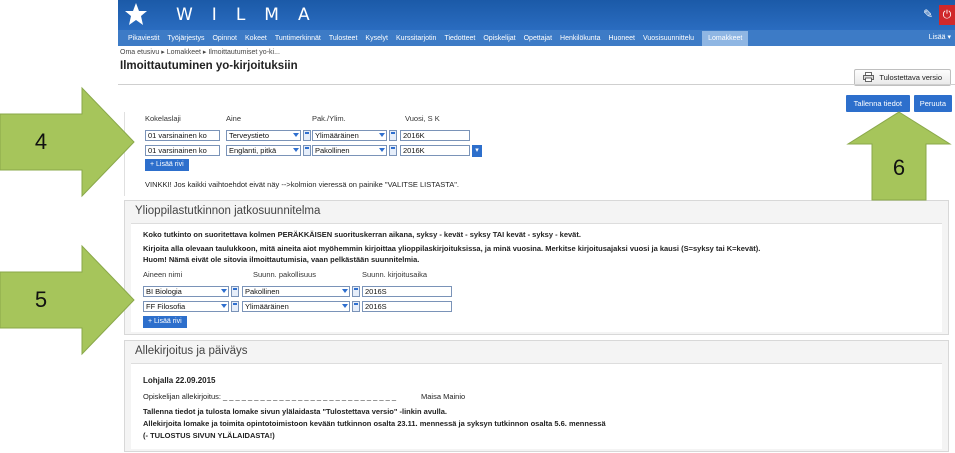  Describe the element at coordinates (209, 66) in the screenshot. I see `page-title: Ilmoittautuminen yo-kirjoituksiin` at that location.